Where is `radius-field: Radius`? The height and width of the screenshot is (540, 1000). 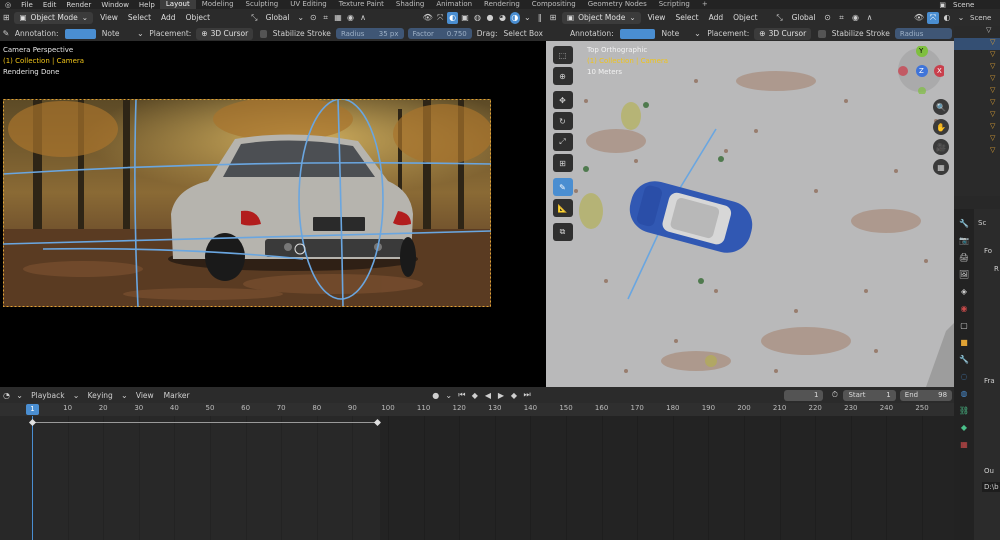
radius-field: Radius is located at coordinates (923, 33).